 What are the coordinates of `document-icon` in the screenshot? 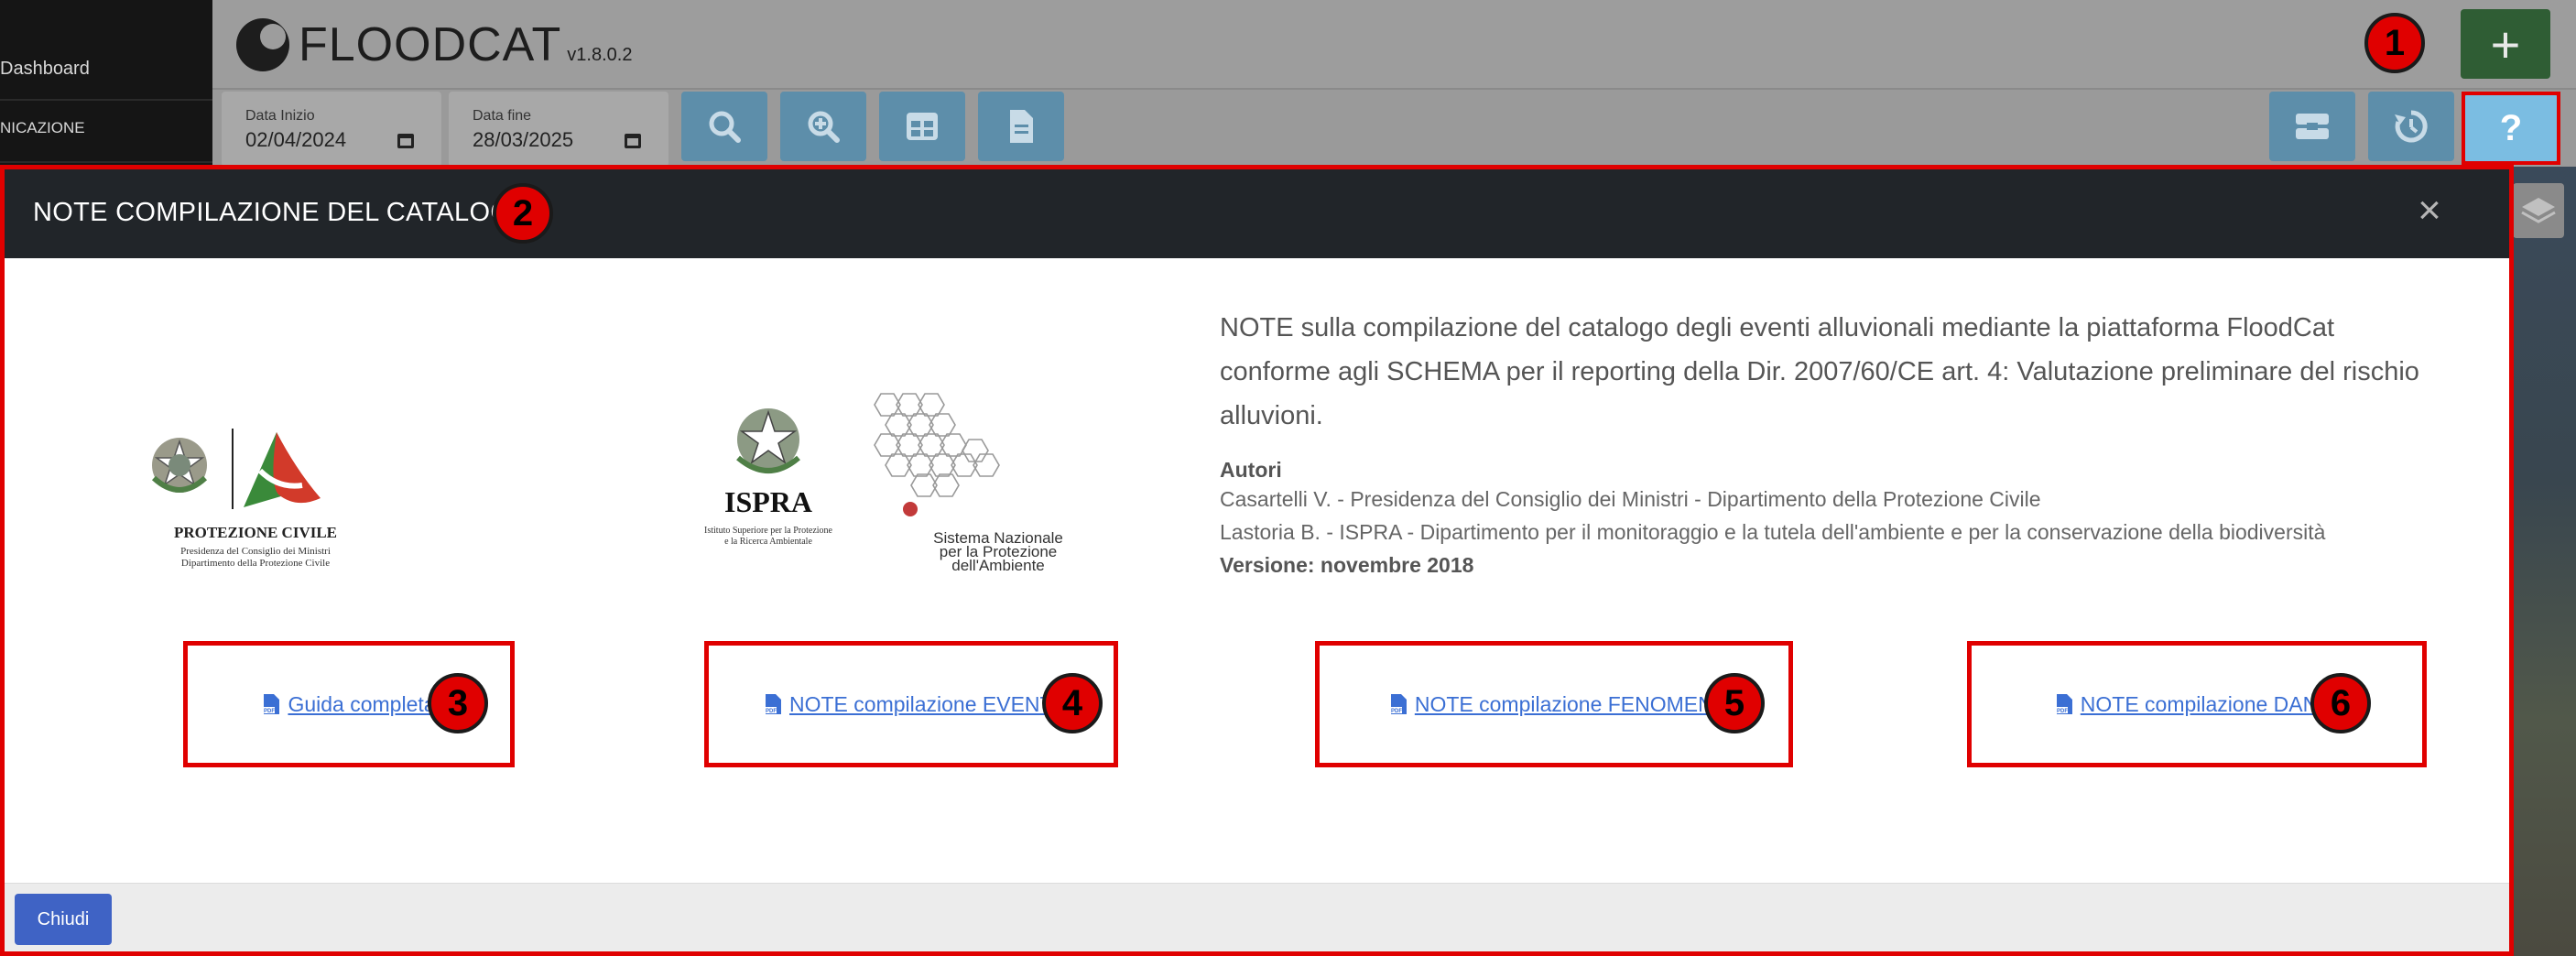 It's located at (1021, 126).